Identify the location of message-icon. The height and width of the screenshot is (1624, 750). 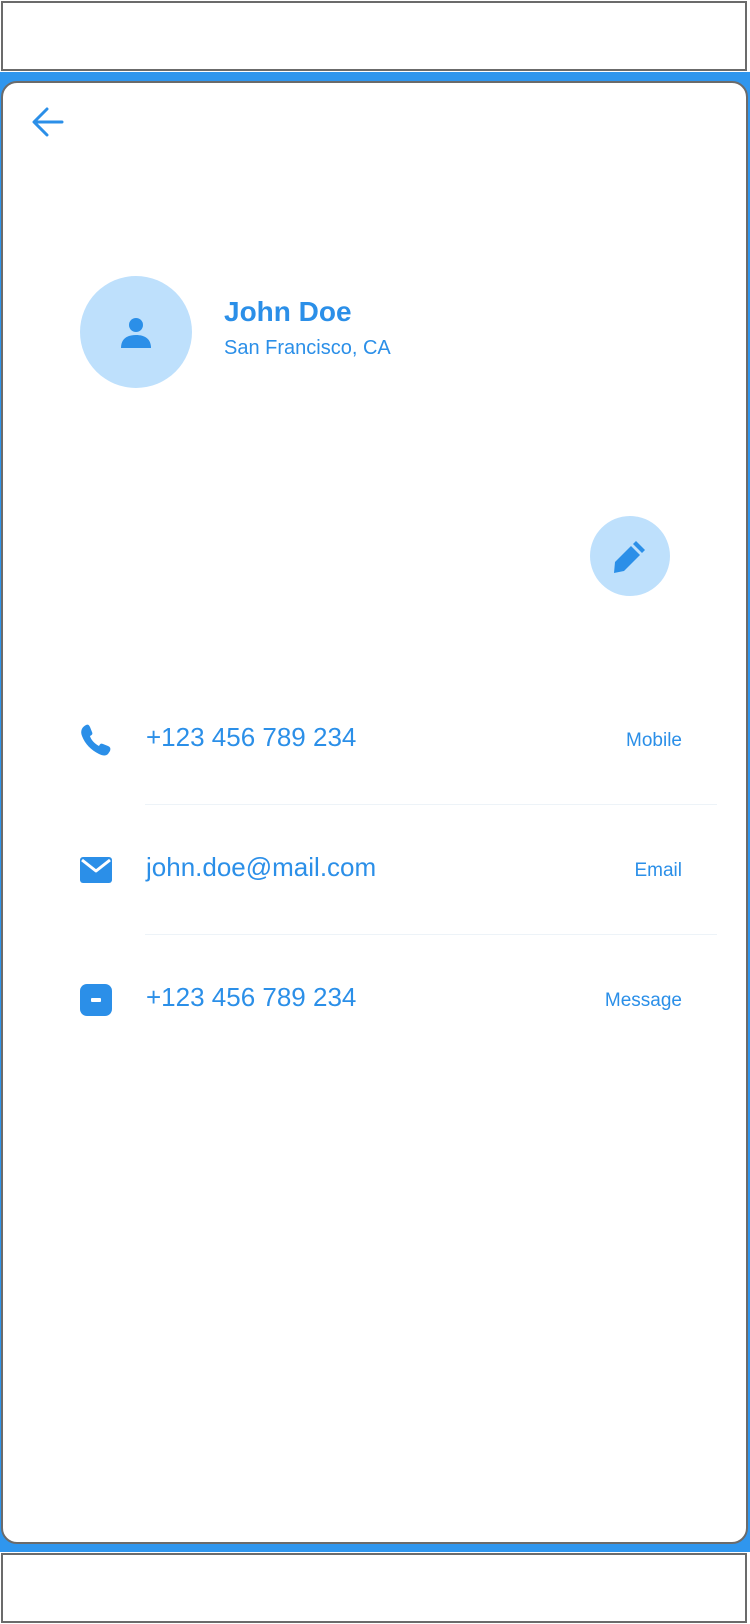
(96, 1000).